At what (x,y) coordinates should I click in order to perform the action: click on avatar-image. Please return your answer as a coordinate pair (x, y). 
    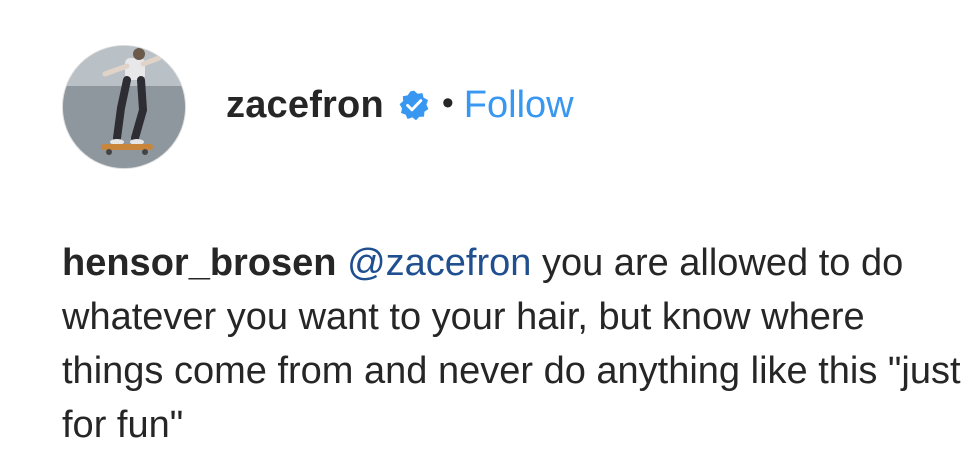
    Looking at the image, I should click on (124, 107).